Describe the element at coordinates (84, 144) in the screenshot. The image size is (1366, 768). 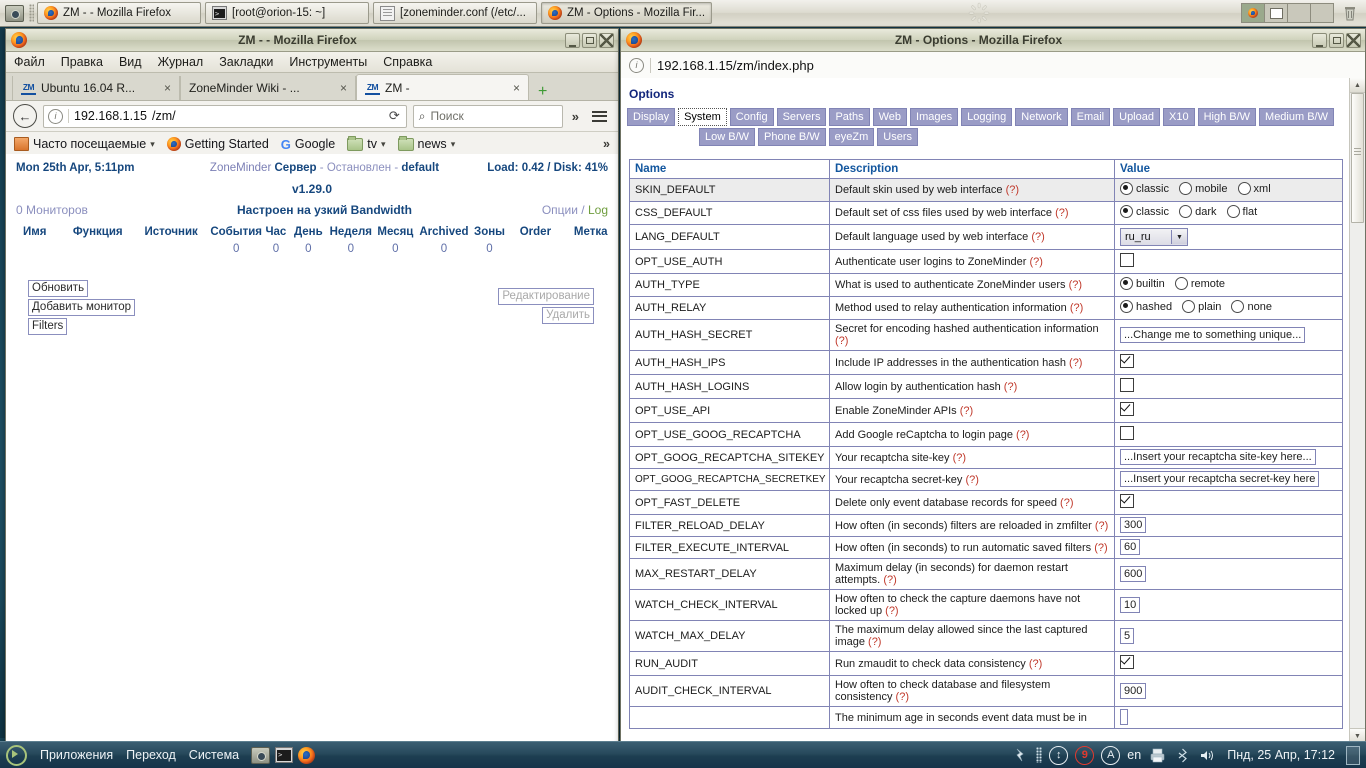
I see `bookmark-most-visited: Часто посещаемые ▾` at that location.